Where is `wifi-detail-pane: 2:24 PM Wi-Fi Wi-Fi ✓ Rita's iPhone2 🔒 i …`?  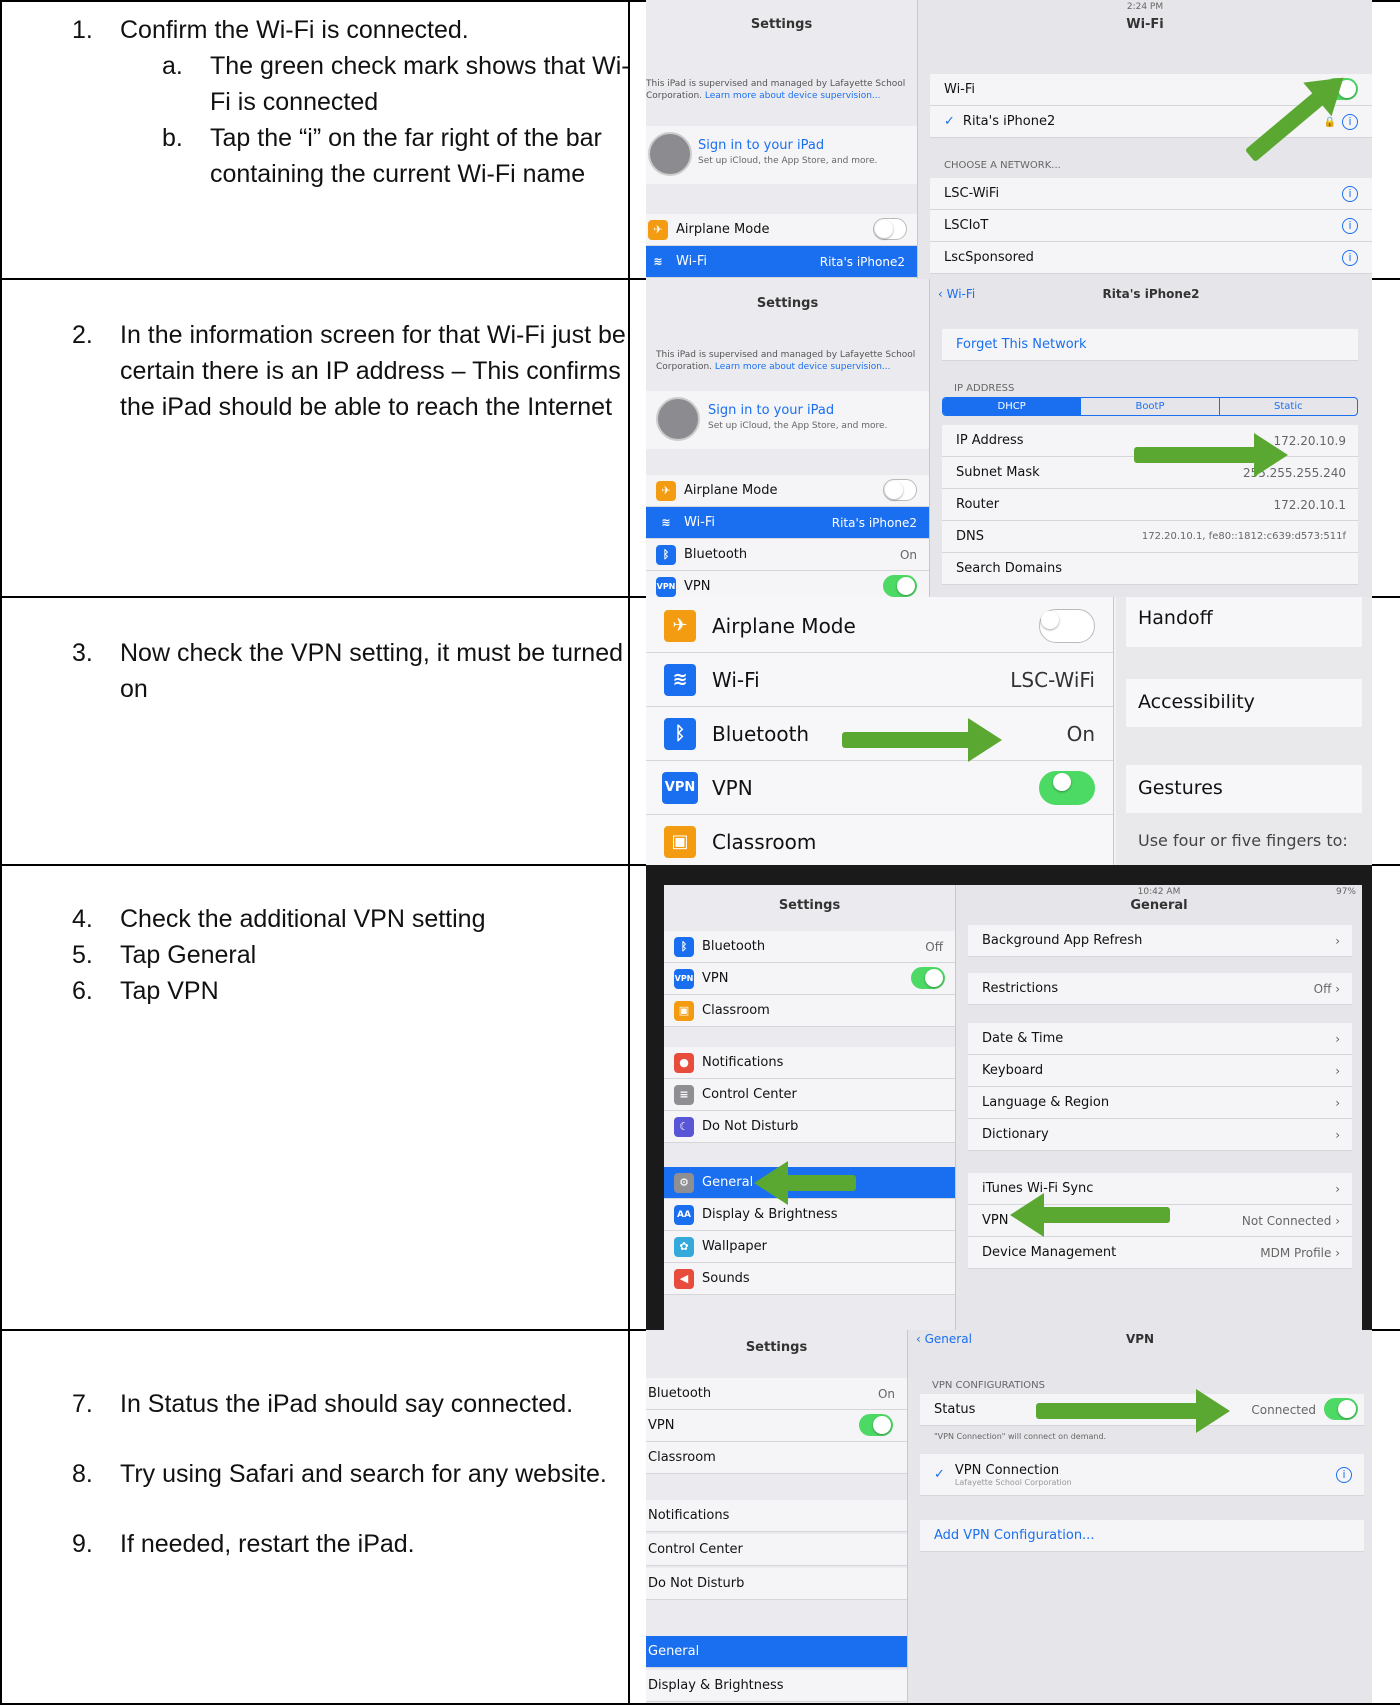
wifi-detail-pane: 2:24 PM Wi-Fi Wi-Fi ✓ Rita's iPhone2 🔒 i … is located at coordinates (1145, 139).